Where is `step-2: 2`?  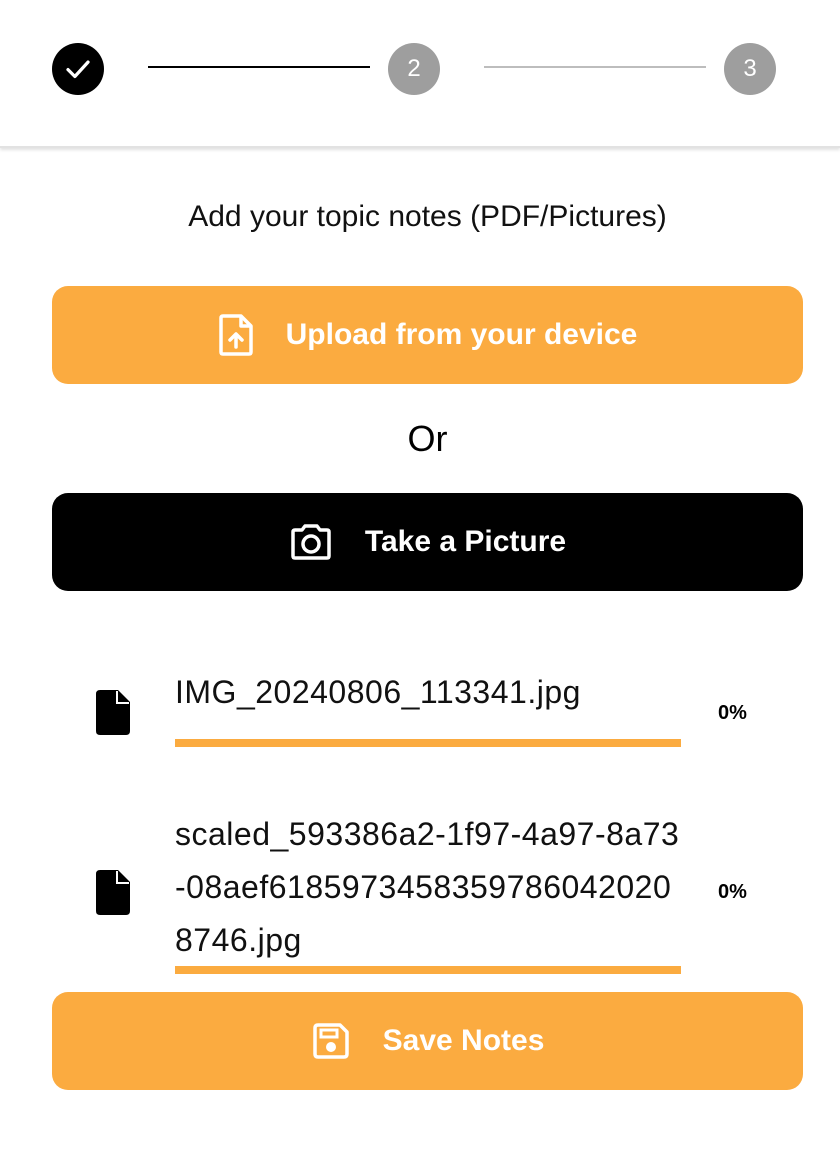 step-2: 2 is located at coordinates (414, 69).